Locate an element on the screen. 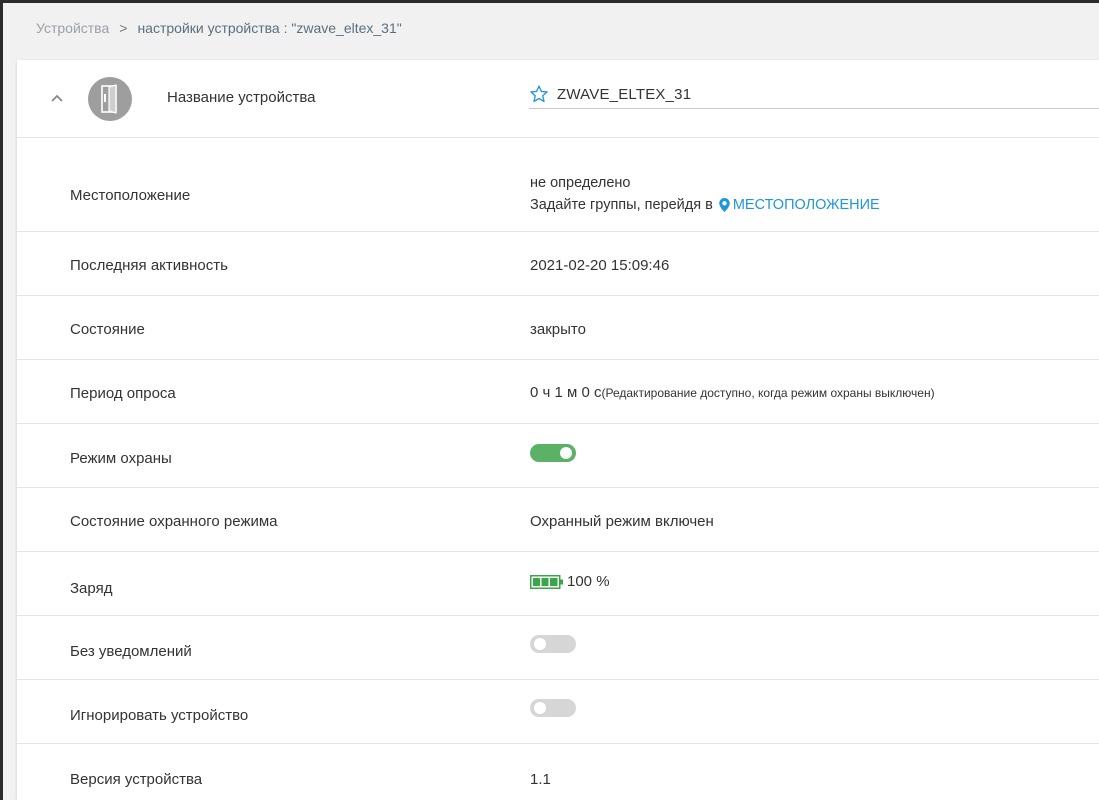 This screenshot has height=800, width=1099. map-marker-icon is located at coordinates (724, 205).